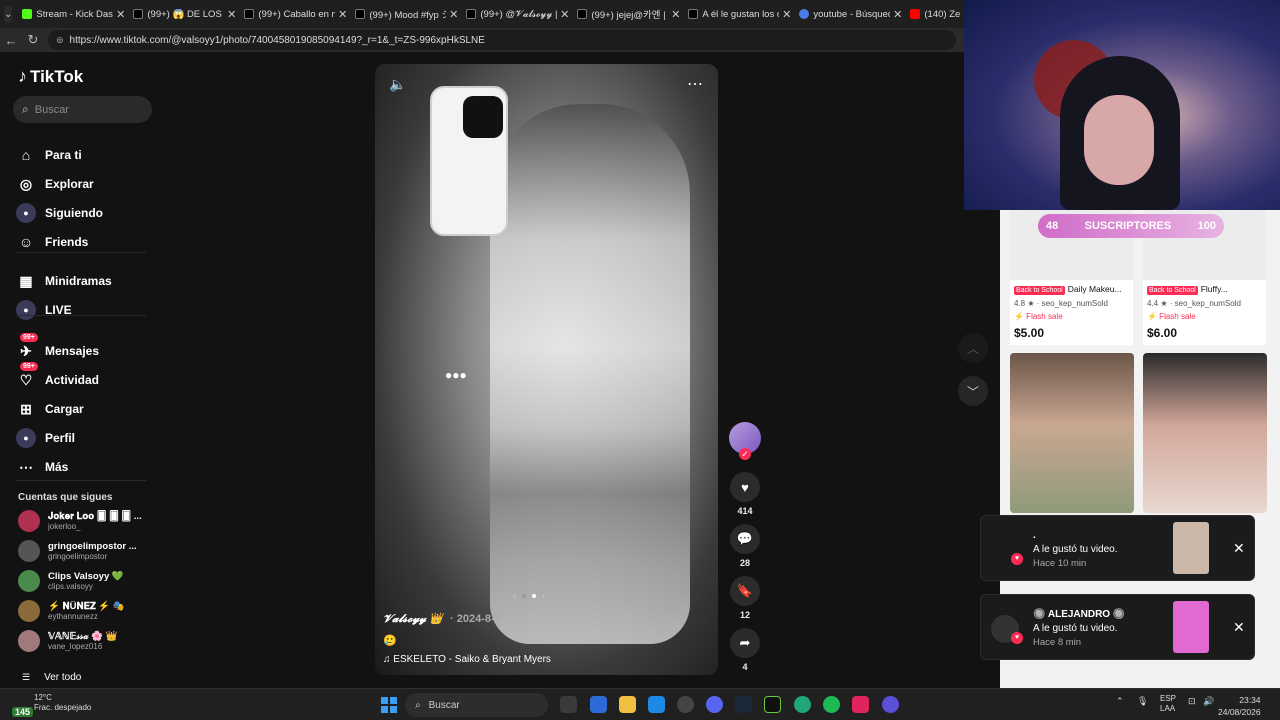 This screenshot has height=720, width=1280. Describe the element at coordinates (627, 704) in the screenshot. I see `file-explorer-icon` at that location.